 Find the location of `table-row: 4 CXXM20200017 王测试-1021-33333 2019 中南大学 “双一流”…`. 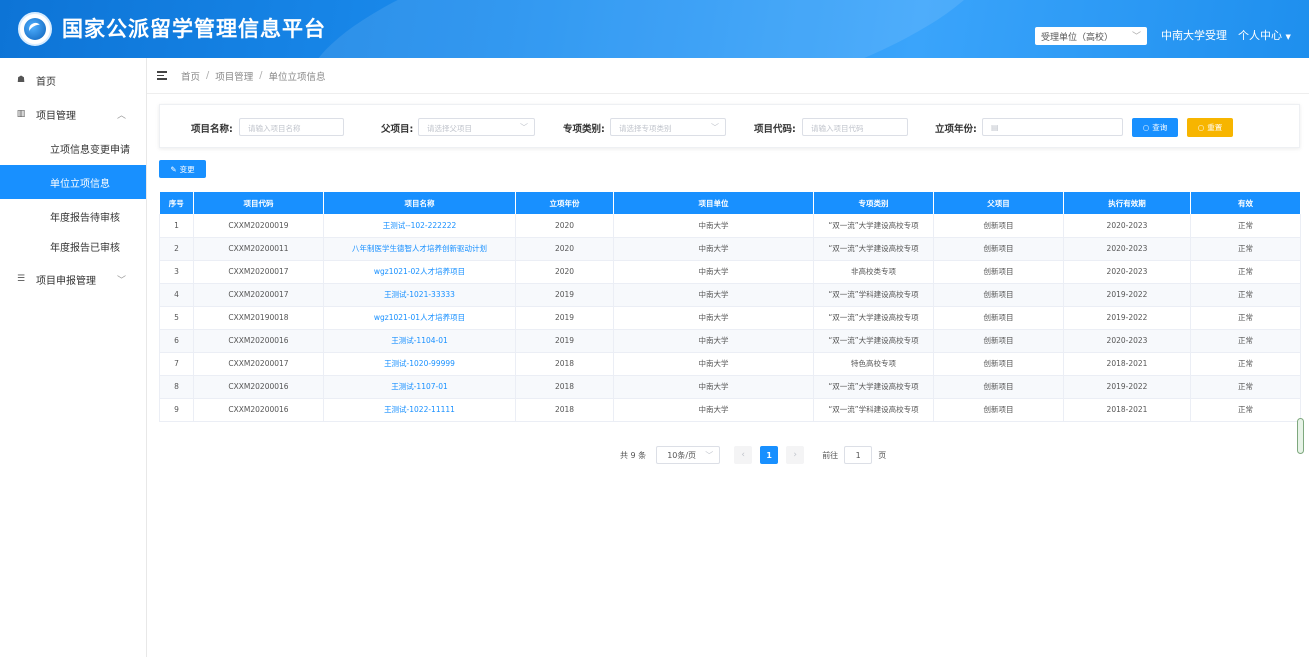

table-row: 4 CXXM20200017 王测试-1021-33333 2019 中南大学 “双一流”… is located at coordinates (730, 295).